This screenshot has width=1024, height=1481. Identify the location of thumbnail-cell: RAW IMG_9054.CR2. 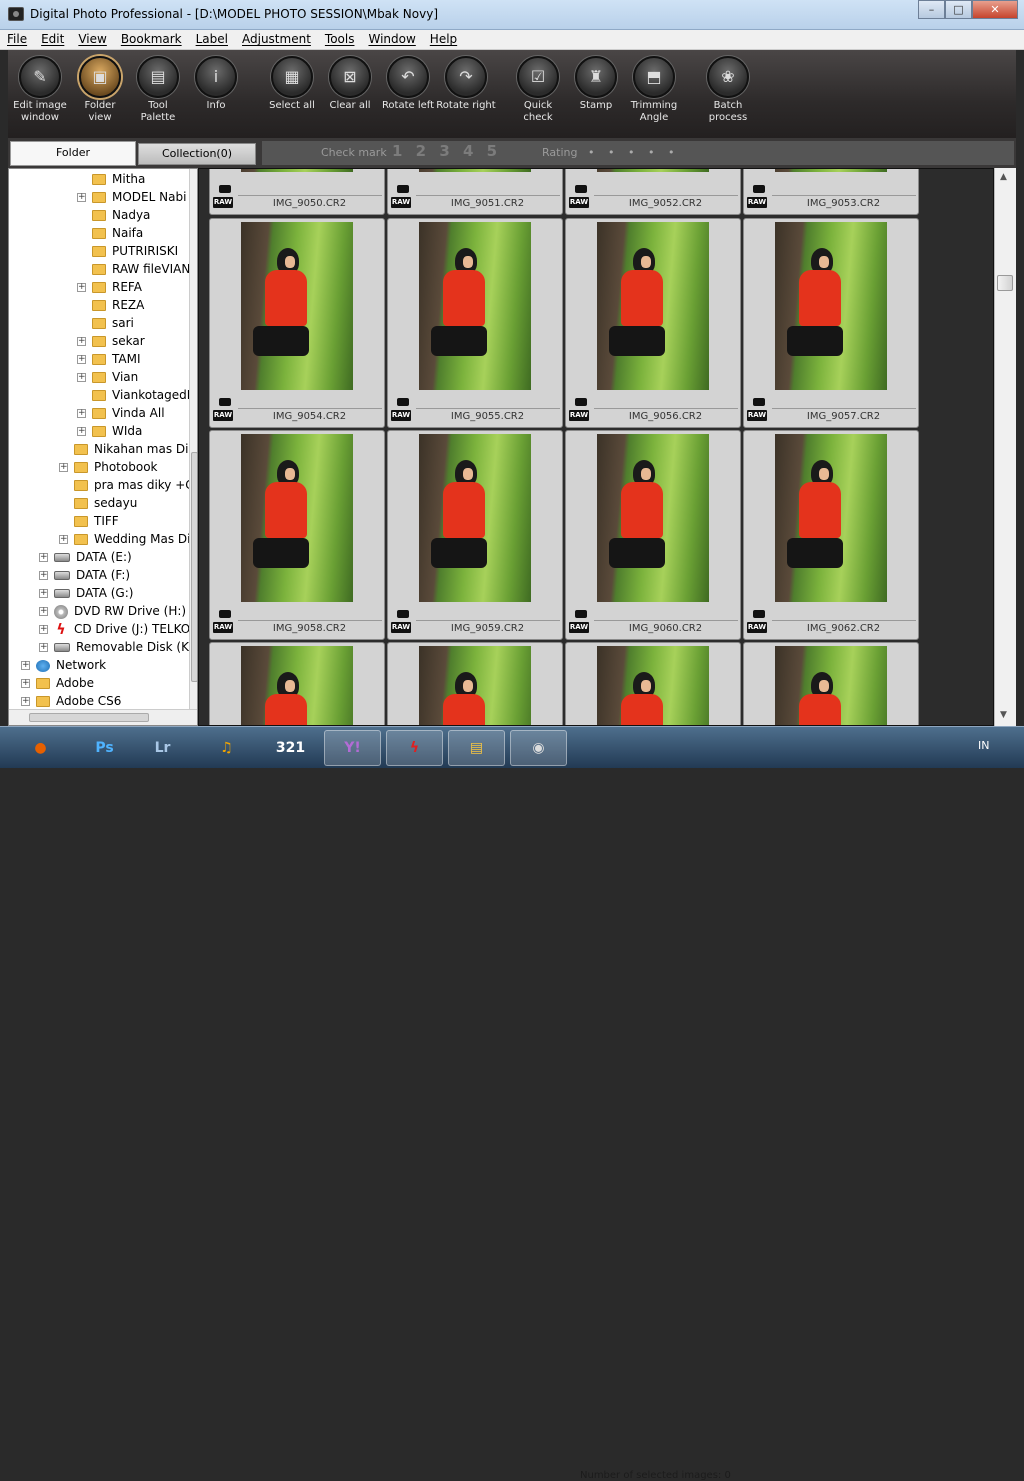
(297, 323).